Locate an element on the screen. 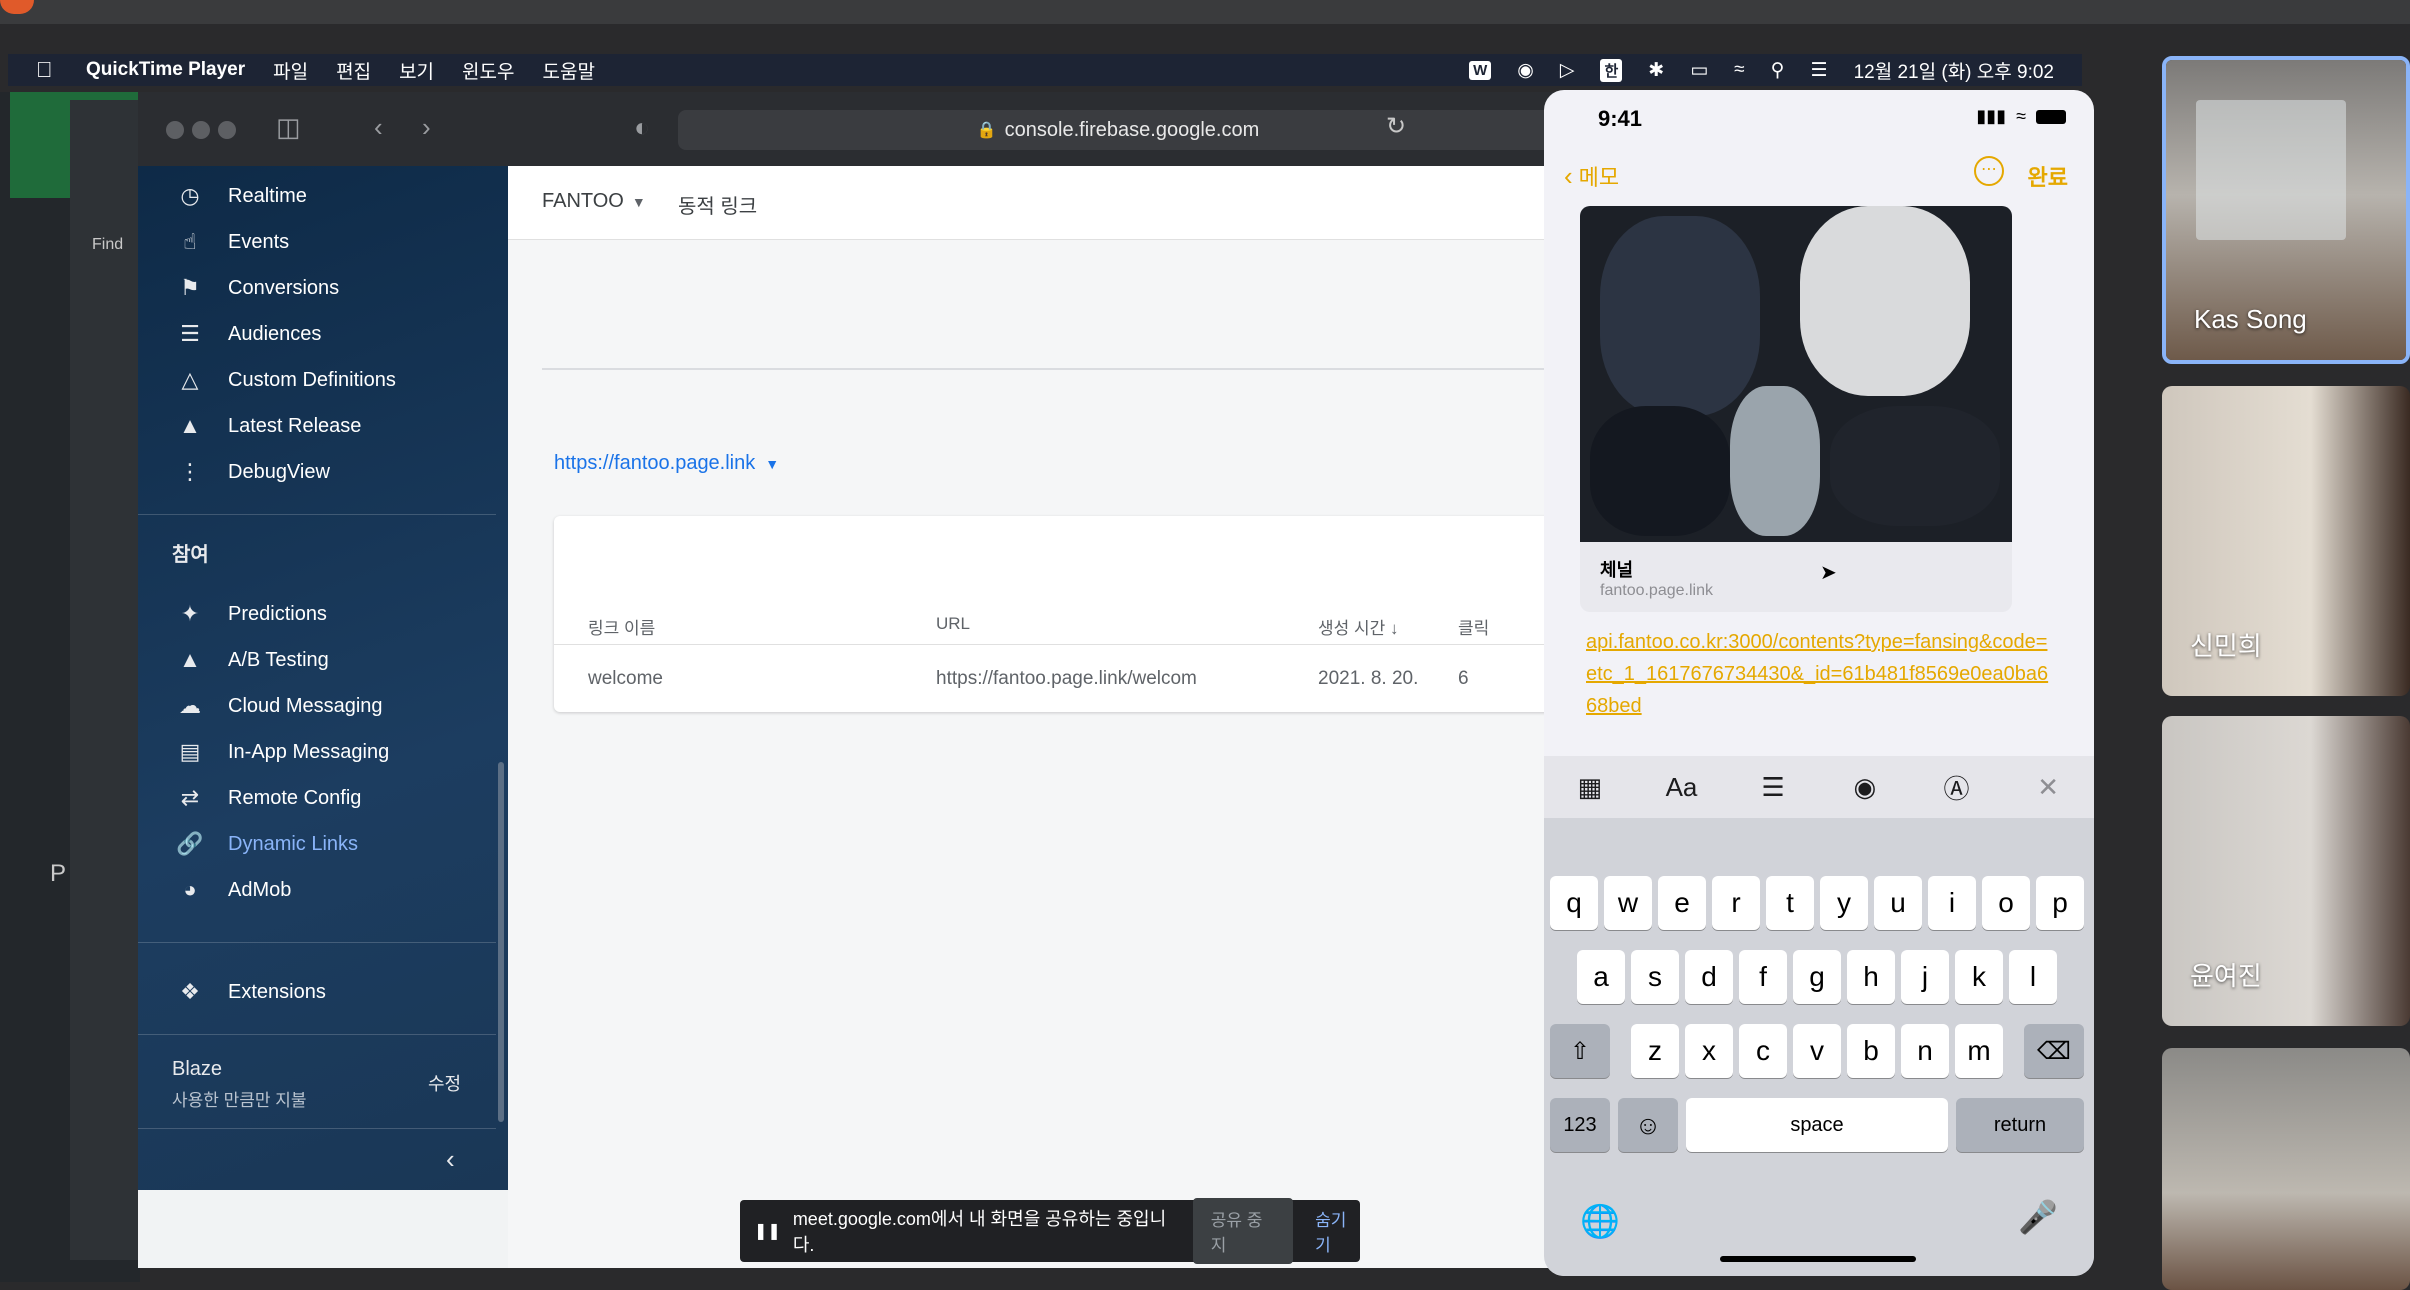 This screenshot has width=2410, height=1290. sidebar-item-realtime: ◷ Realtime is located at coordinates (239, 196).